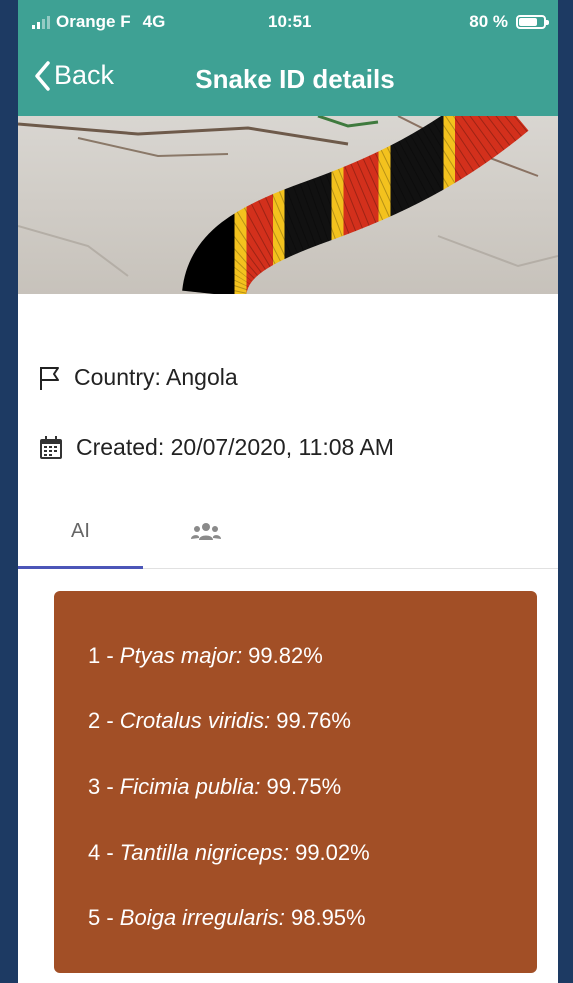 The image size is (573, 983). What do you see at coordinates (282, 655) in the screenshot?
I see `result-score: 99.82%` at bounding box center [282, 655].